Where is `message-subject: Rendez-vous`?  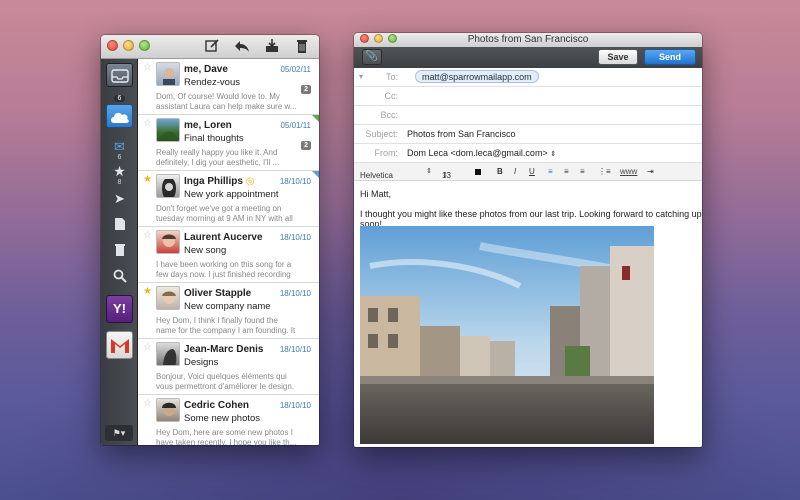
message-subject: Rendez-vous is located at coordinates (212, 82).